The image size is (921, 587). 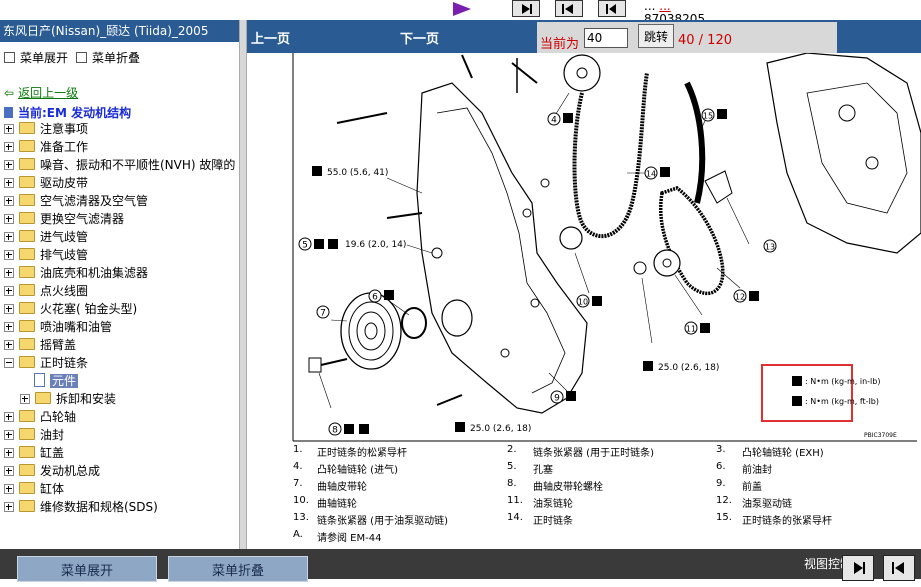 I want to click on hole-plug, so click(x=437, y=253).